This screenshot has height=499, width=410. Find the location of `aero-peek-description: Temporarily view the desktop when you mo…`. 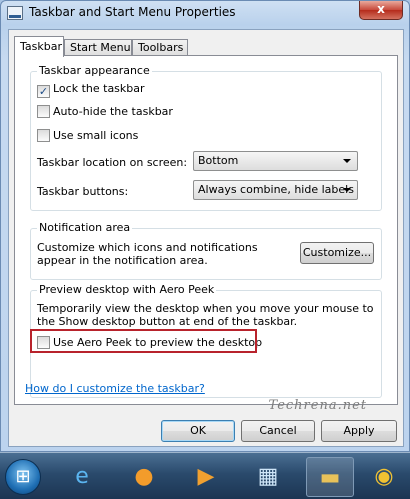

aero-peek-description: Temporarily view the desktop when you mo… is located at coordinates (205, 315).